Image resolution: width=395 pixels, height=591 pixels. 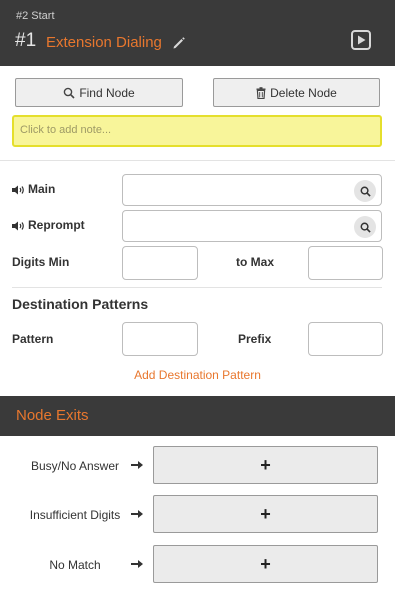 What do you see at coordinates (160, 339) in the screenshot?
I see `pattern-input` at bounding box center [160, 339].